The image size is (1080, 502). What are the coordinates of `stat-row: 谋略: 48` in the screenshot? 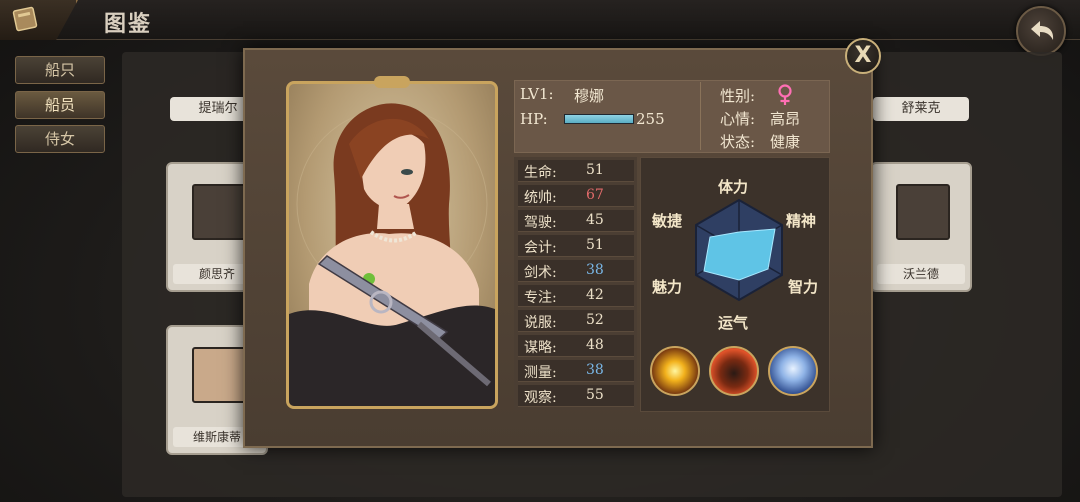 It's located at (576, 346).